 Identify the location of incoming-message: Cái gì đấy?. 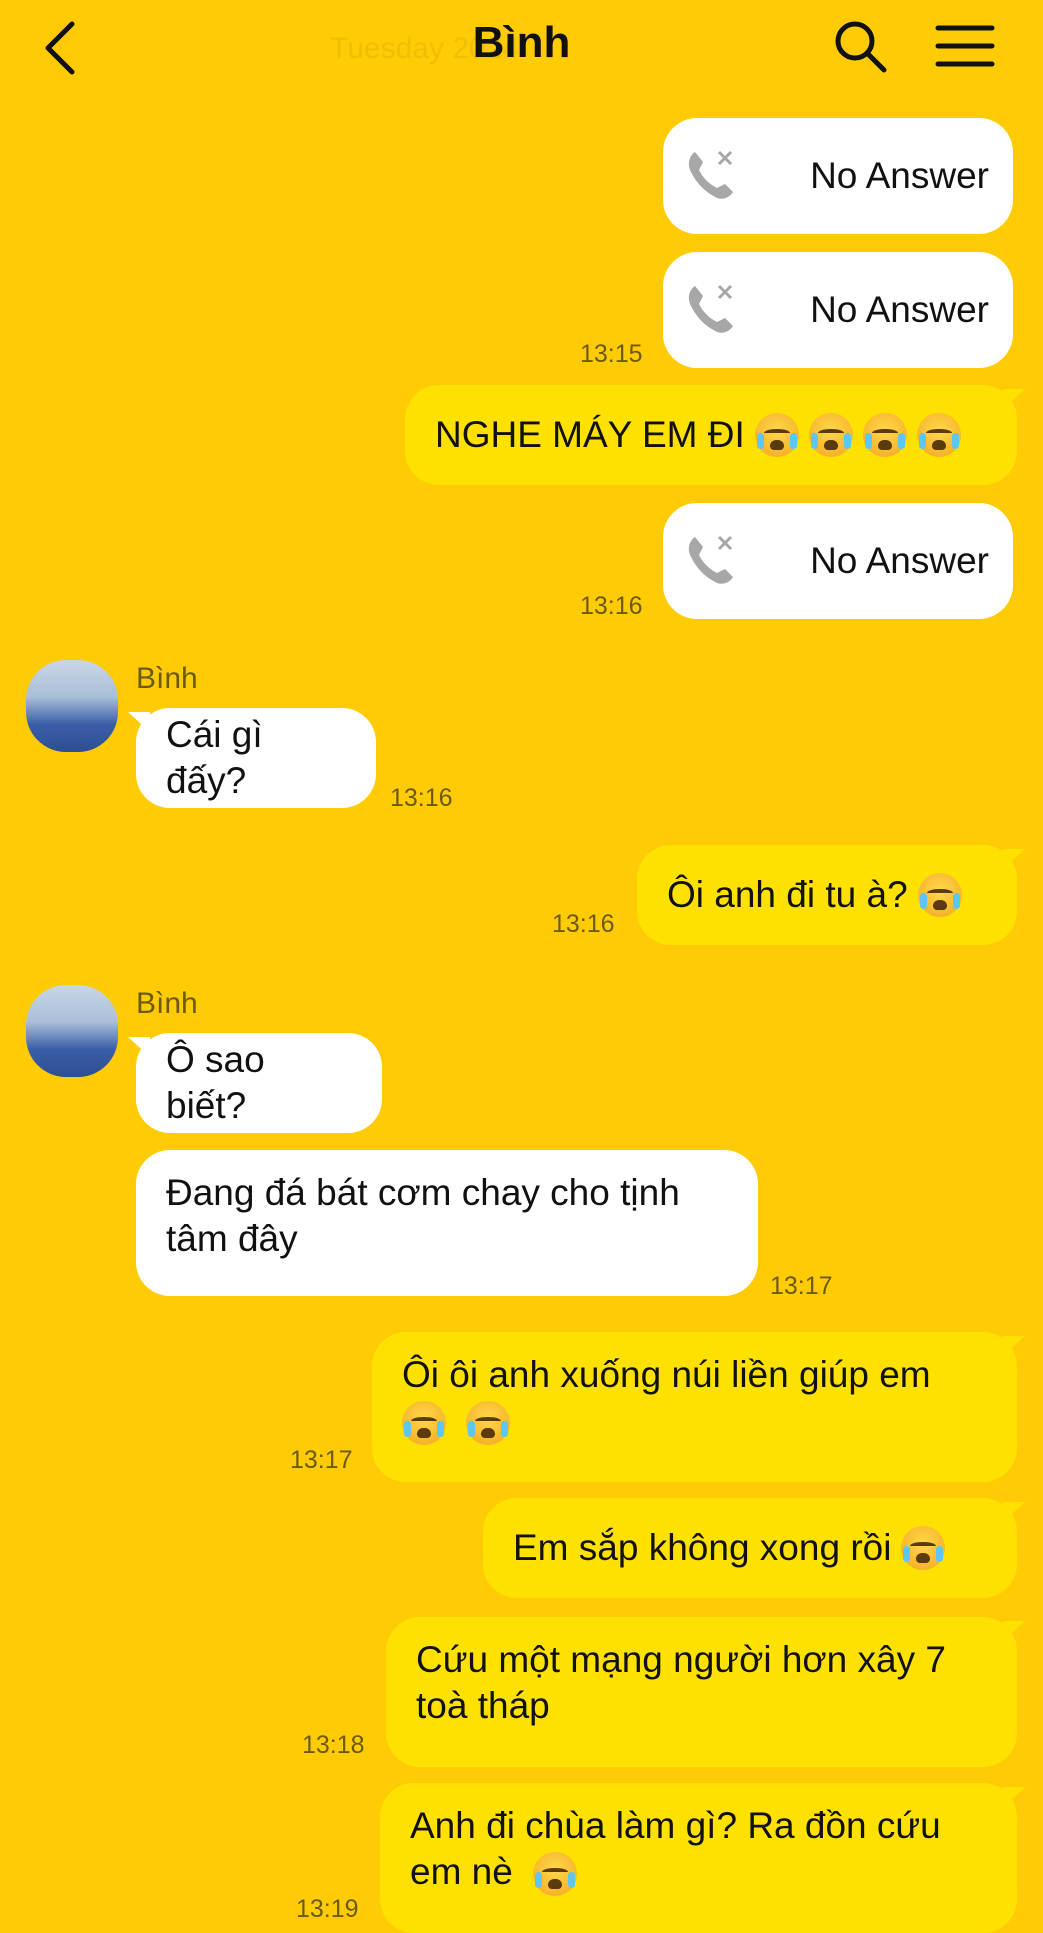
(256, 758).